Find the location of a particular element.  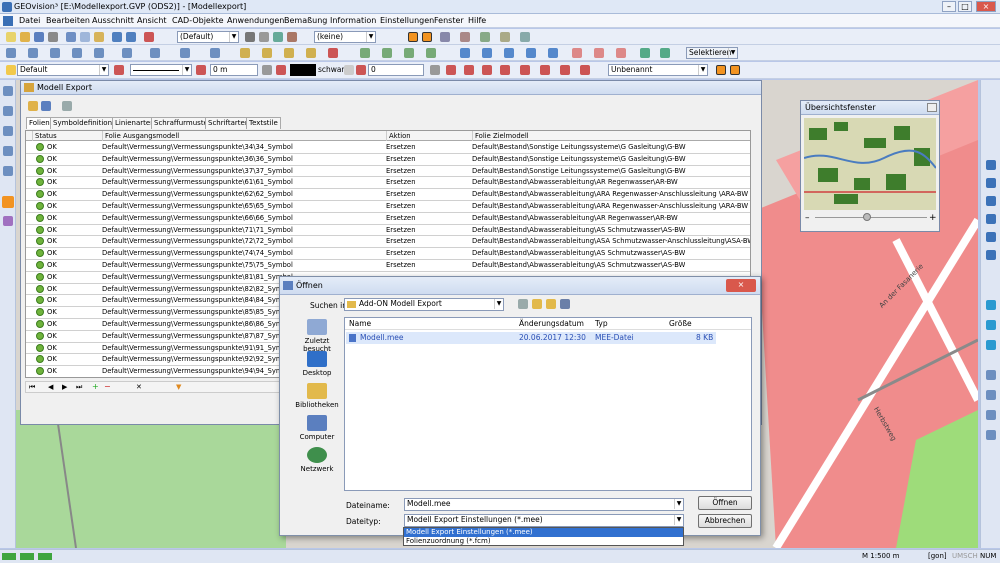

info5-icon is located at coordinates (553, 53).